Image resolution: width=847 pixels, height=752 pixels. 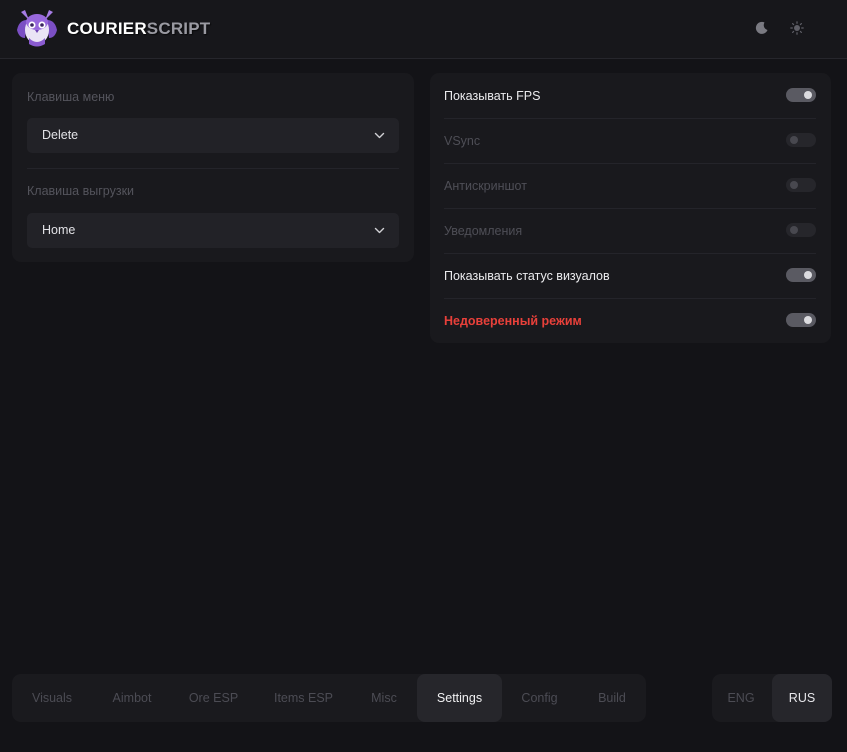 What do you see at coordinates (630, 140) in the screenshot?
I see `option-vsync: VSync` at bounding box center [630, 140].